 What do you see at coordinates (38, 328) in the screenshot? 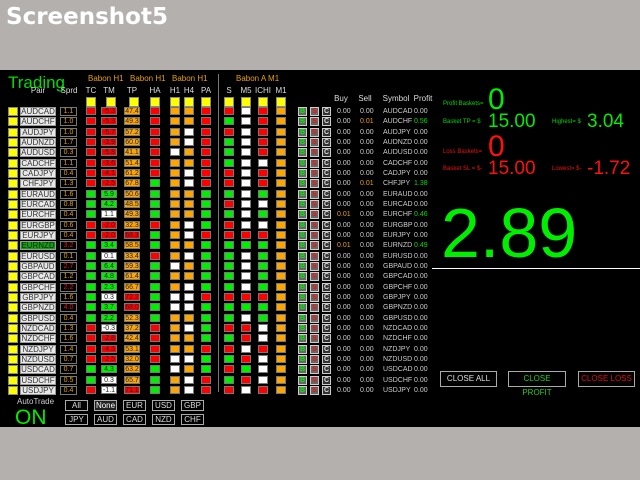
I see `pair-button: NZDCAD` at bounding box center [38, 328].